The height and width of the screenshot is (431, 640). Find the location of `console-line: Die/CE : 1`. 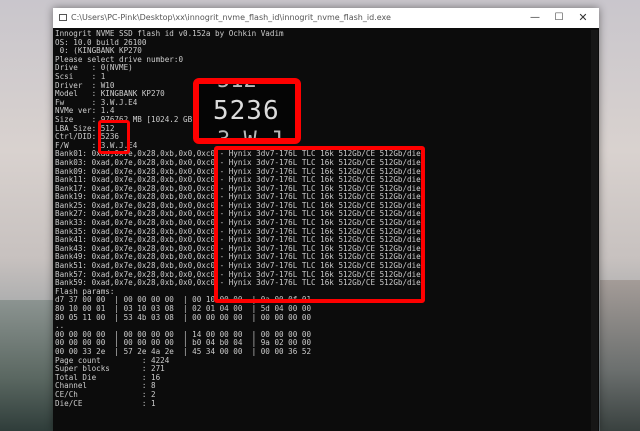

console-line: Die/CE : 1 is located at coordinates (105, 403).